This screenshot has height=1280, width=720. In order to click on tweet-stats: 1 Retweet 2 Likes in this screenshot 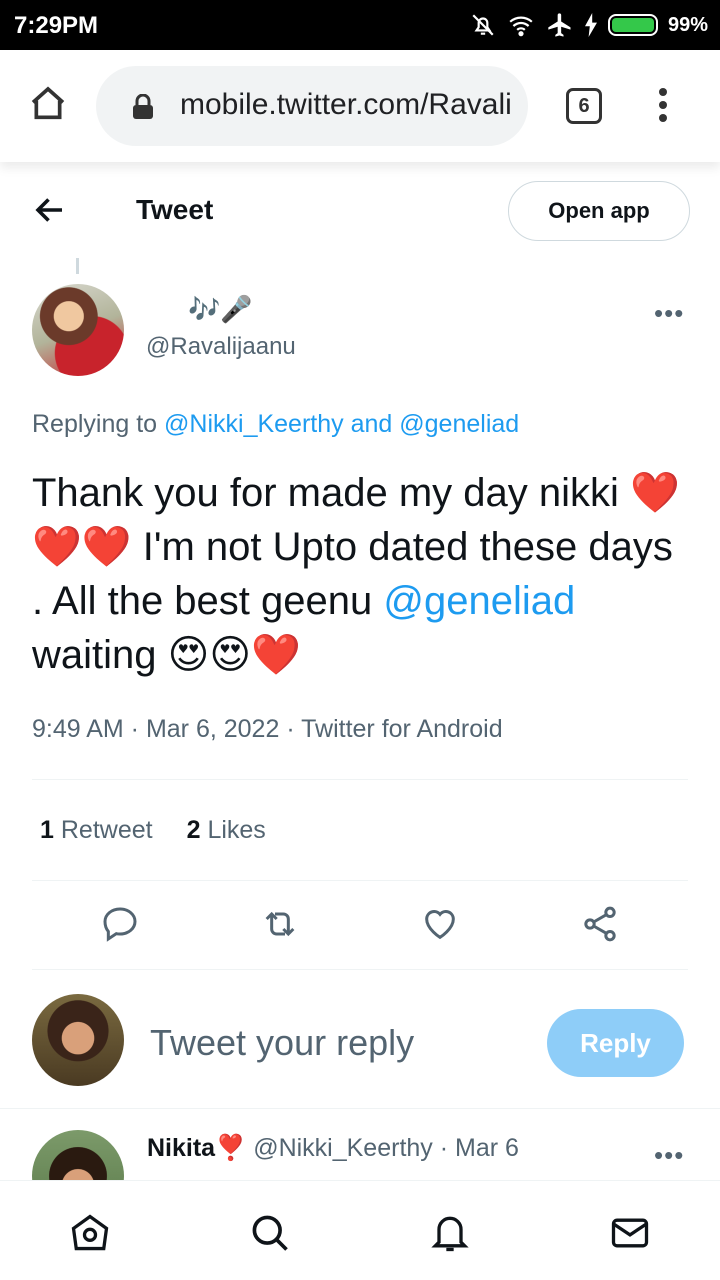, I will do `click(153, 830)`.